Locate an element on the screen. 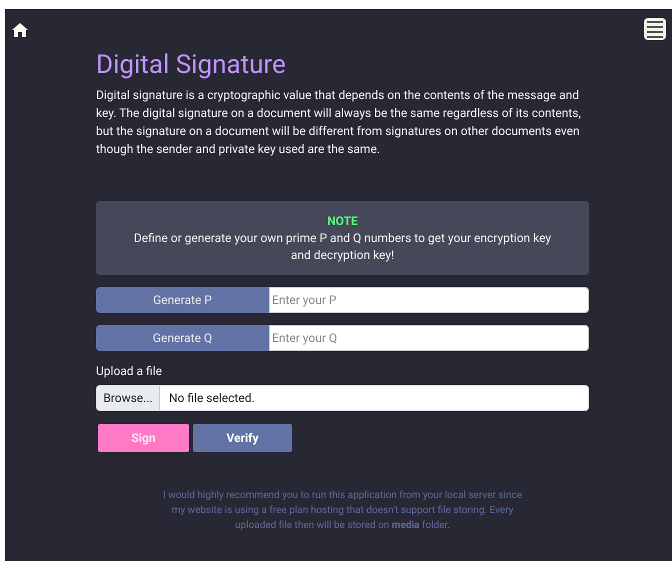 The image size is (672, 561). home-icon is located at coordinates (20, 30).